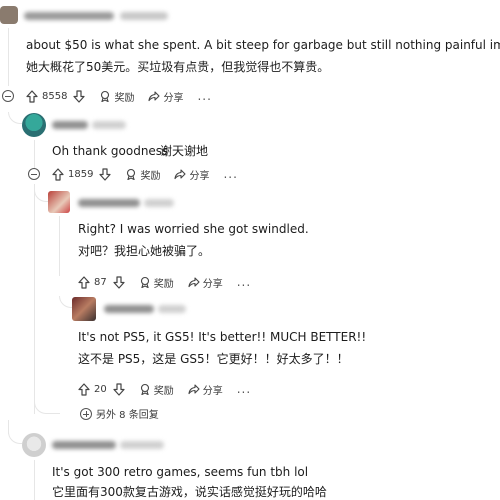  What do you see at coordinates (86, 413) in the screenshot?
I see `plus-icon` at bounding box center [86, 413].